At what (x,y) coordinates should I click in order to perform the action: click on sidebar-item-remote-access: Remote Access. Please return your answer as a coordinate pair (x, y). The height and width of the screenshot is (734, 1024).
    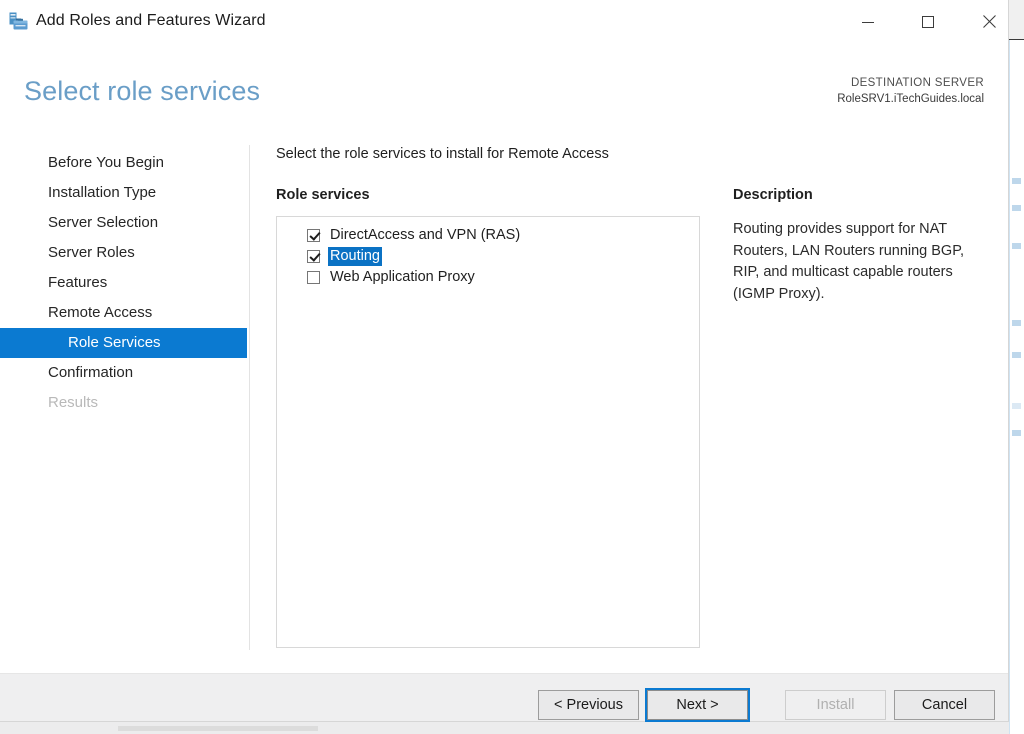
    Looking at the image, I should click on (124, 313).